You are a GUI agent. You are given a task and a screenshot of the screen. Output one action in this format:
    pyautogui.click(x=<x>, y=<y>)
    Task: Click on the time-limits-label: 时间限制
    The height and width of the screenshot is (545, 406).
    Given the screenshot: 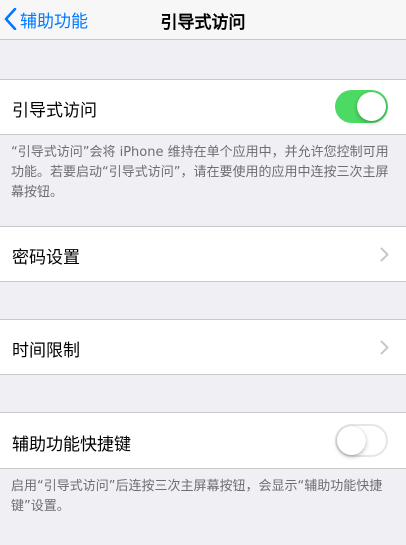 What is the action you would take?
    pyautogui.click(x=46, y=351)
    